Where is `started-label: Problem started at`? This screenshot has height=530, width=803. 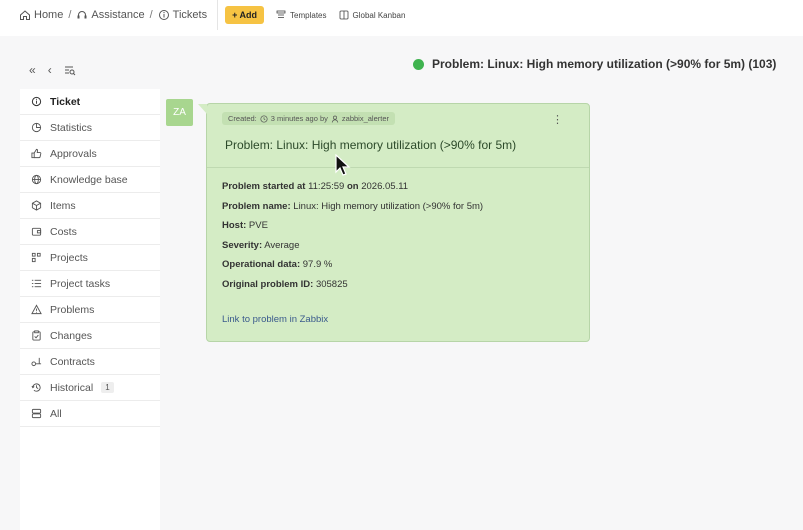 started-label: Problem started at is located at coordinates (264, 186).